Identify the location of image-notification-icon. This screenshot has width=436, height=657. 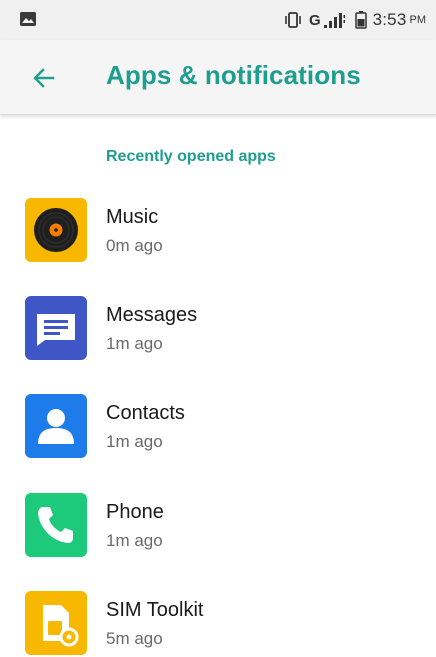
(28, 19).